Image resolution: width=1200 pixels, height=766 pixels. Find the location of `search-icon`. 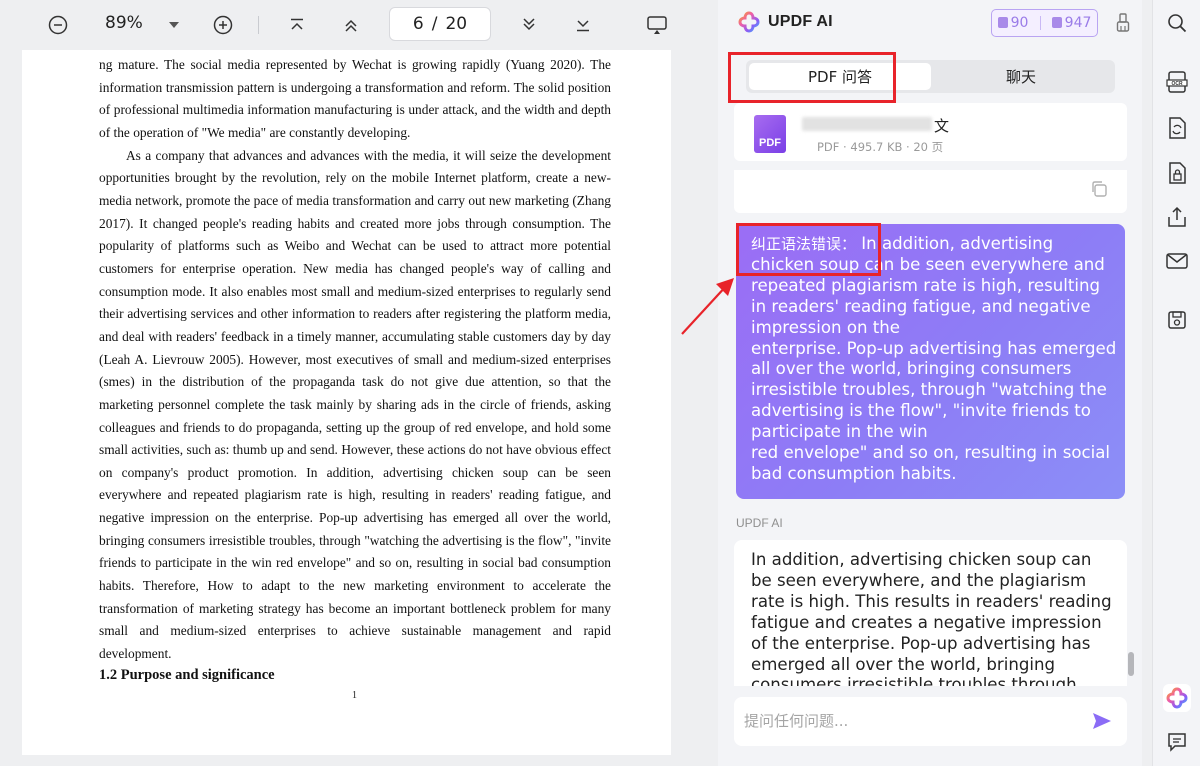

search-icon is located at coordinates (1177, 23).